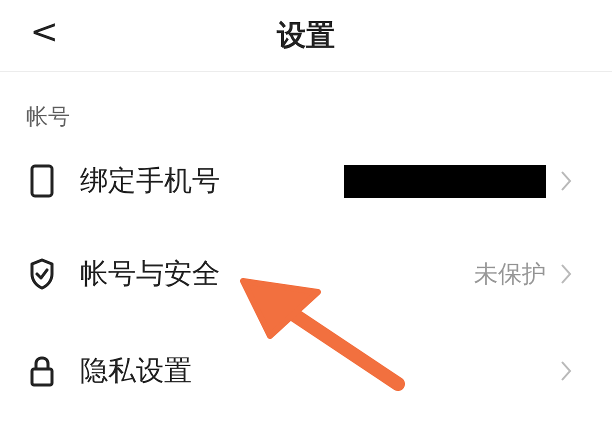 This screenshot has height=436, width=612. I want to click on row-label: 隐私设置, so click(136, 370).